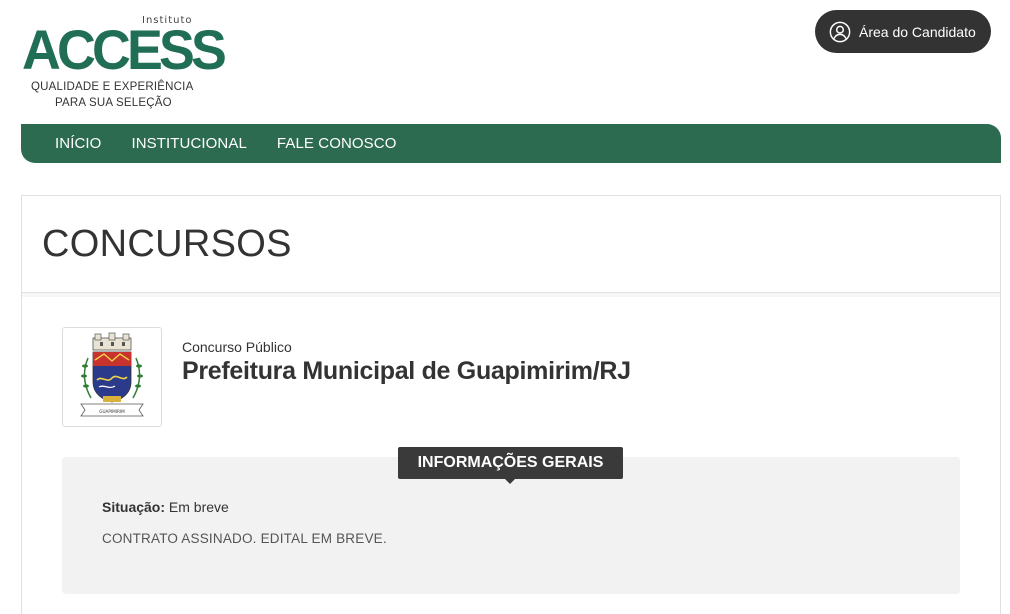 The height and width of the screenshot is (614, 1010). I want to click on nav-item-fale-conosco: FALE CONOSCO, so click(337, 143).